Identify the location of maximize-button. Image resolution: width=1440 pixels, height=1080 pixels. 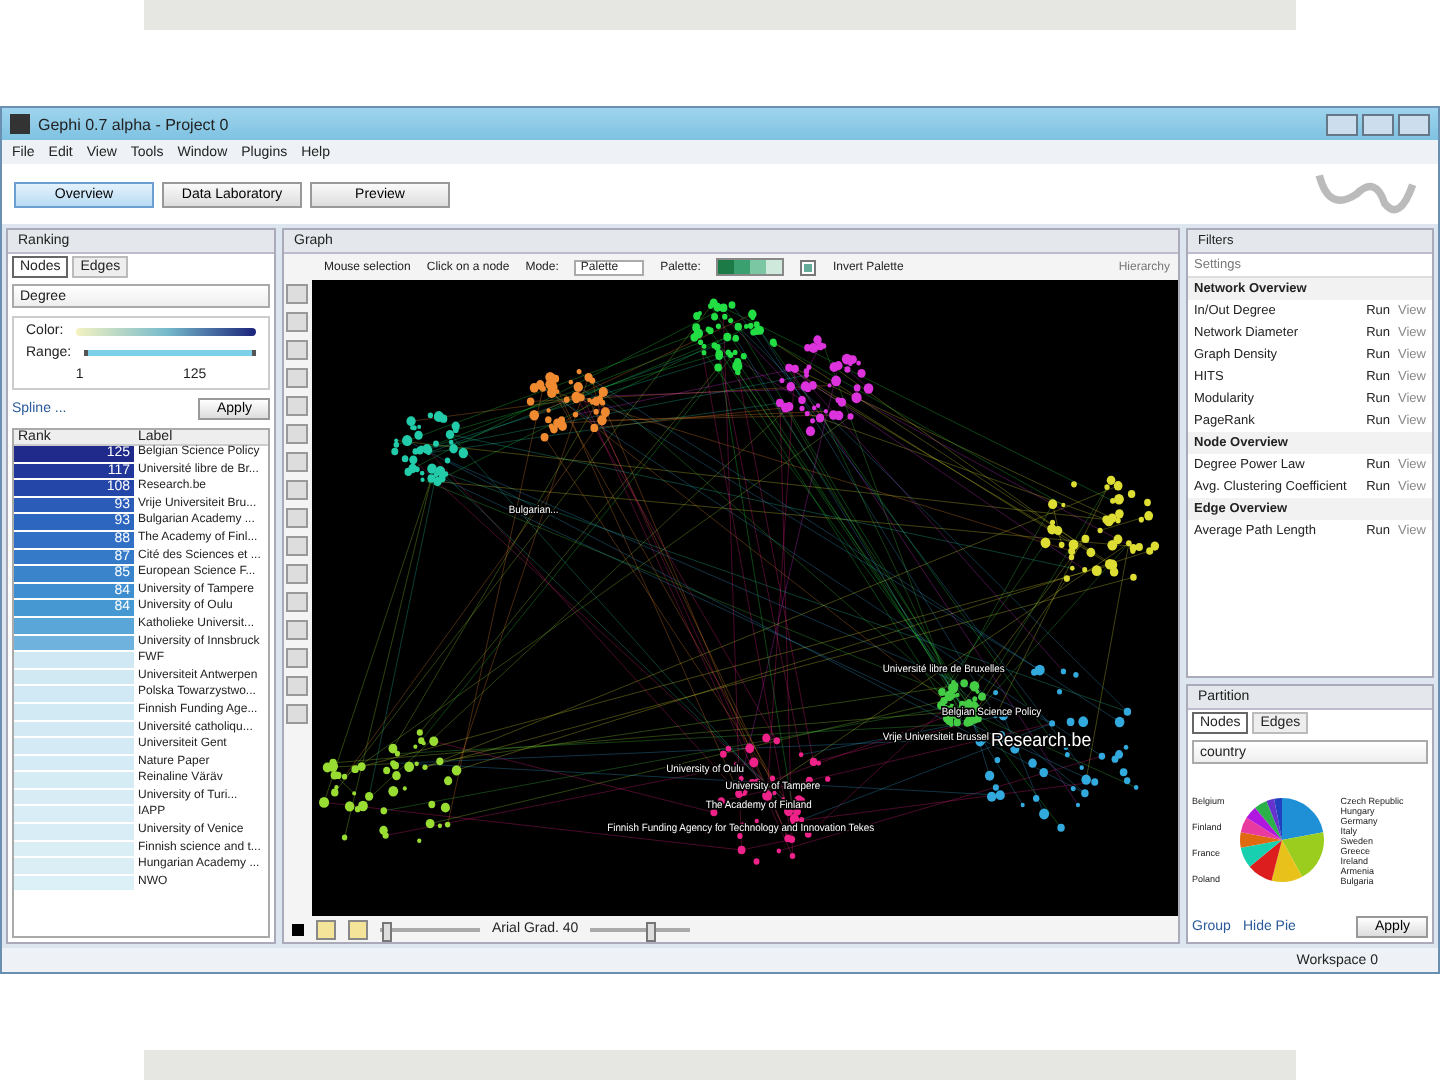
(1378, 124).